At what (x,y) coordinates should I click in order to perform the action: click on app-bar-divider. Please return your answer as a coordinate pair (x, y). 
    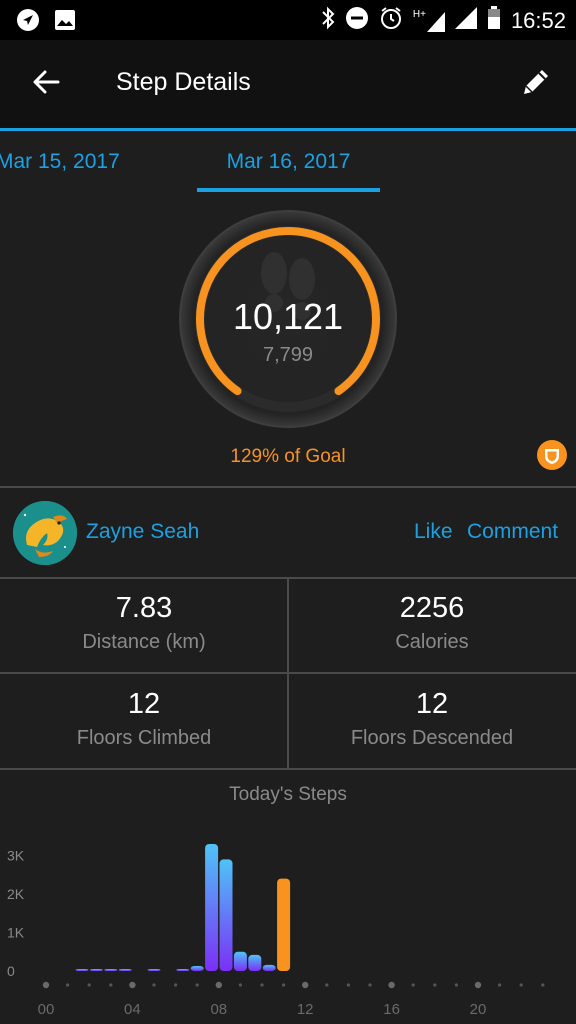
    Looking at the image, I should click on (288, 129).